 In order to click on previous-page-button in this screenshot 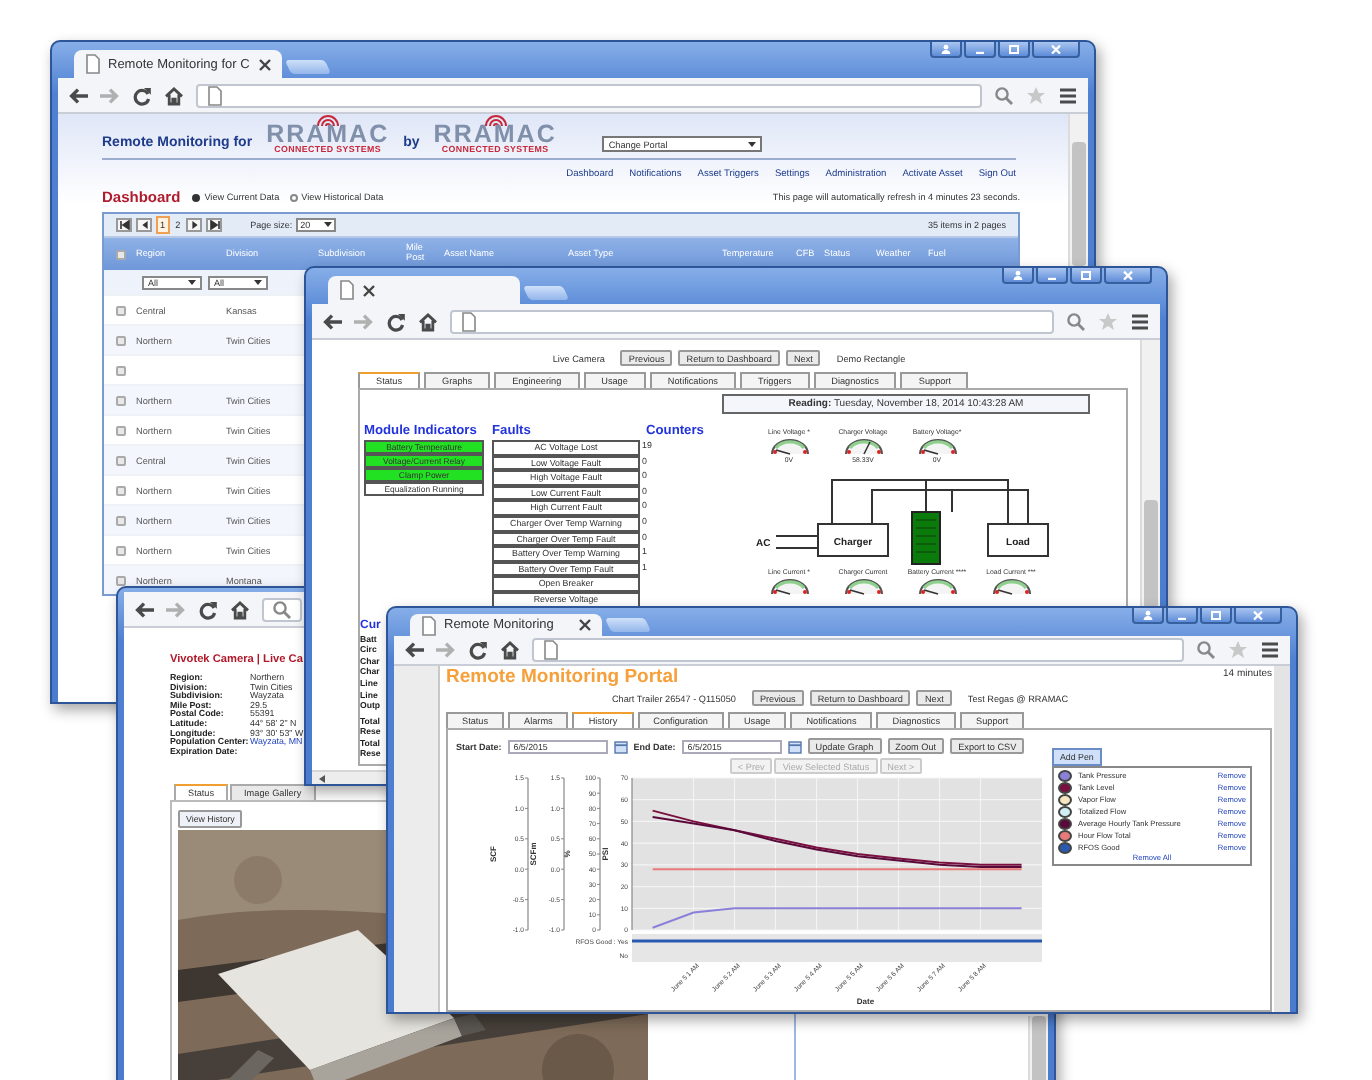, I will do `click(144, 225)`.